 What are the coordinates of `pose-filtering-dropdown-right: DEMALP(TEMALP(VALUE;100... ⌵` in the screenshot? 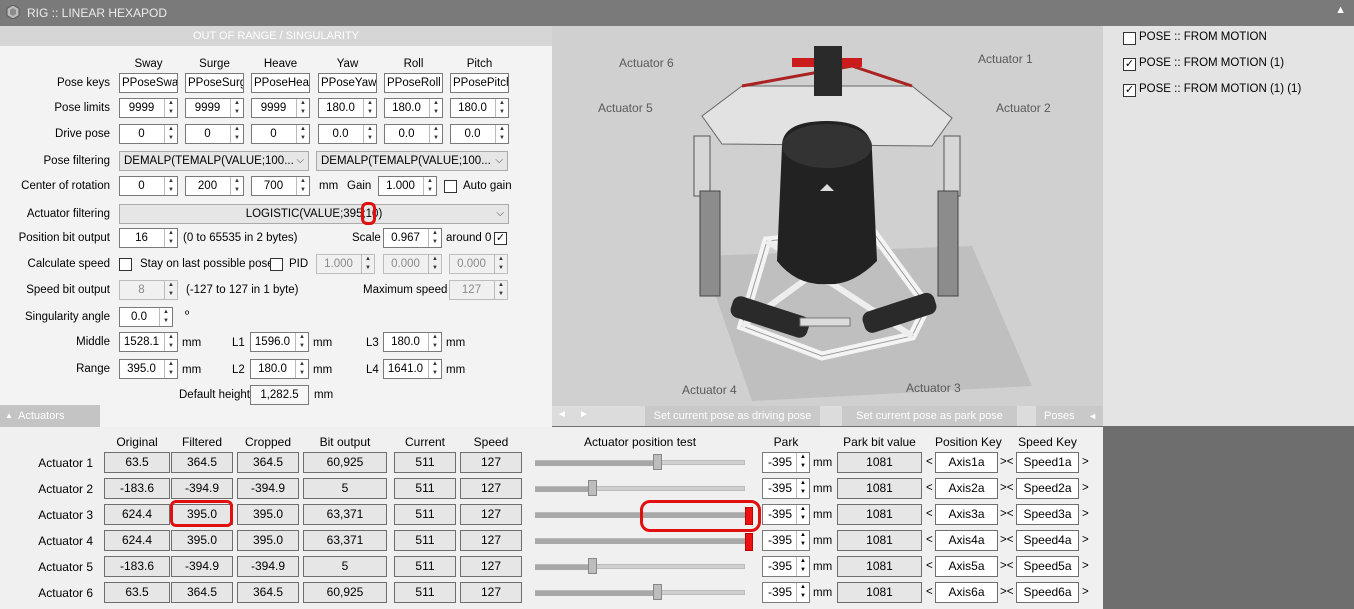 It's located at (412, 161).